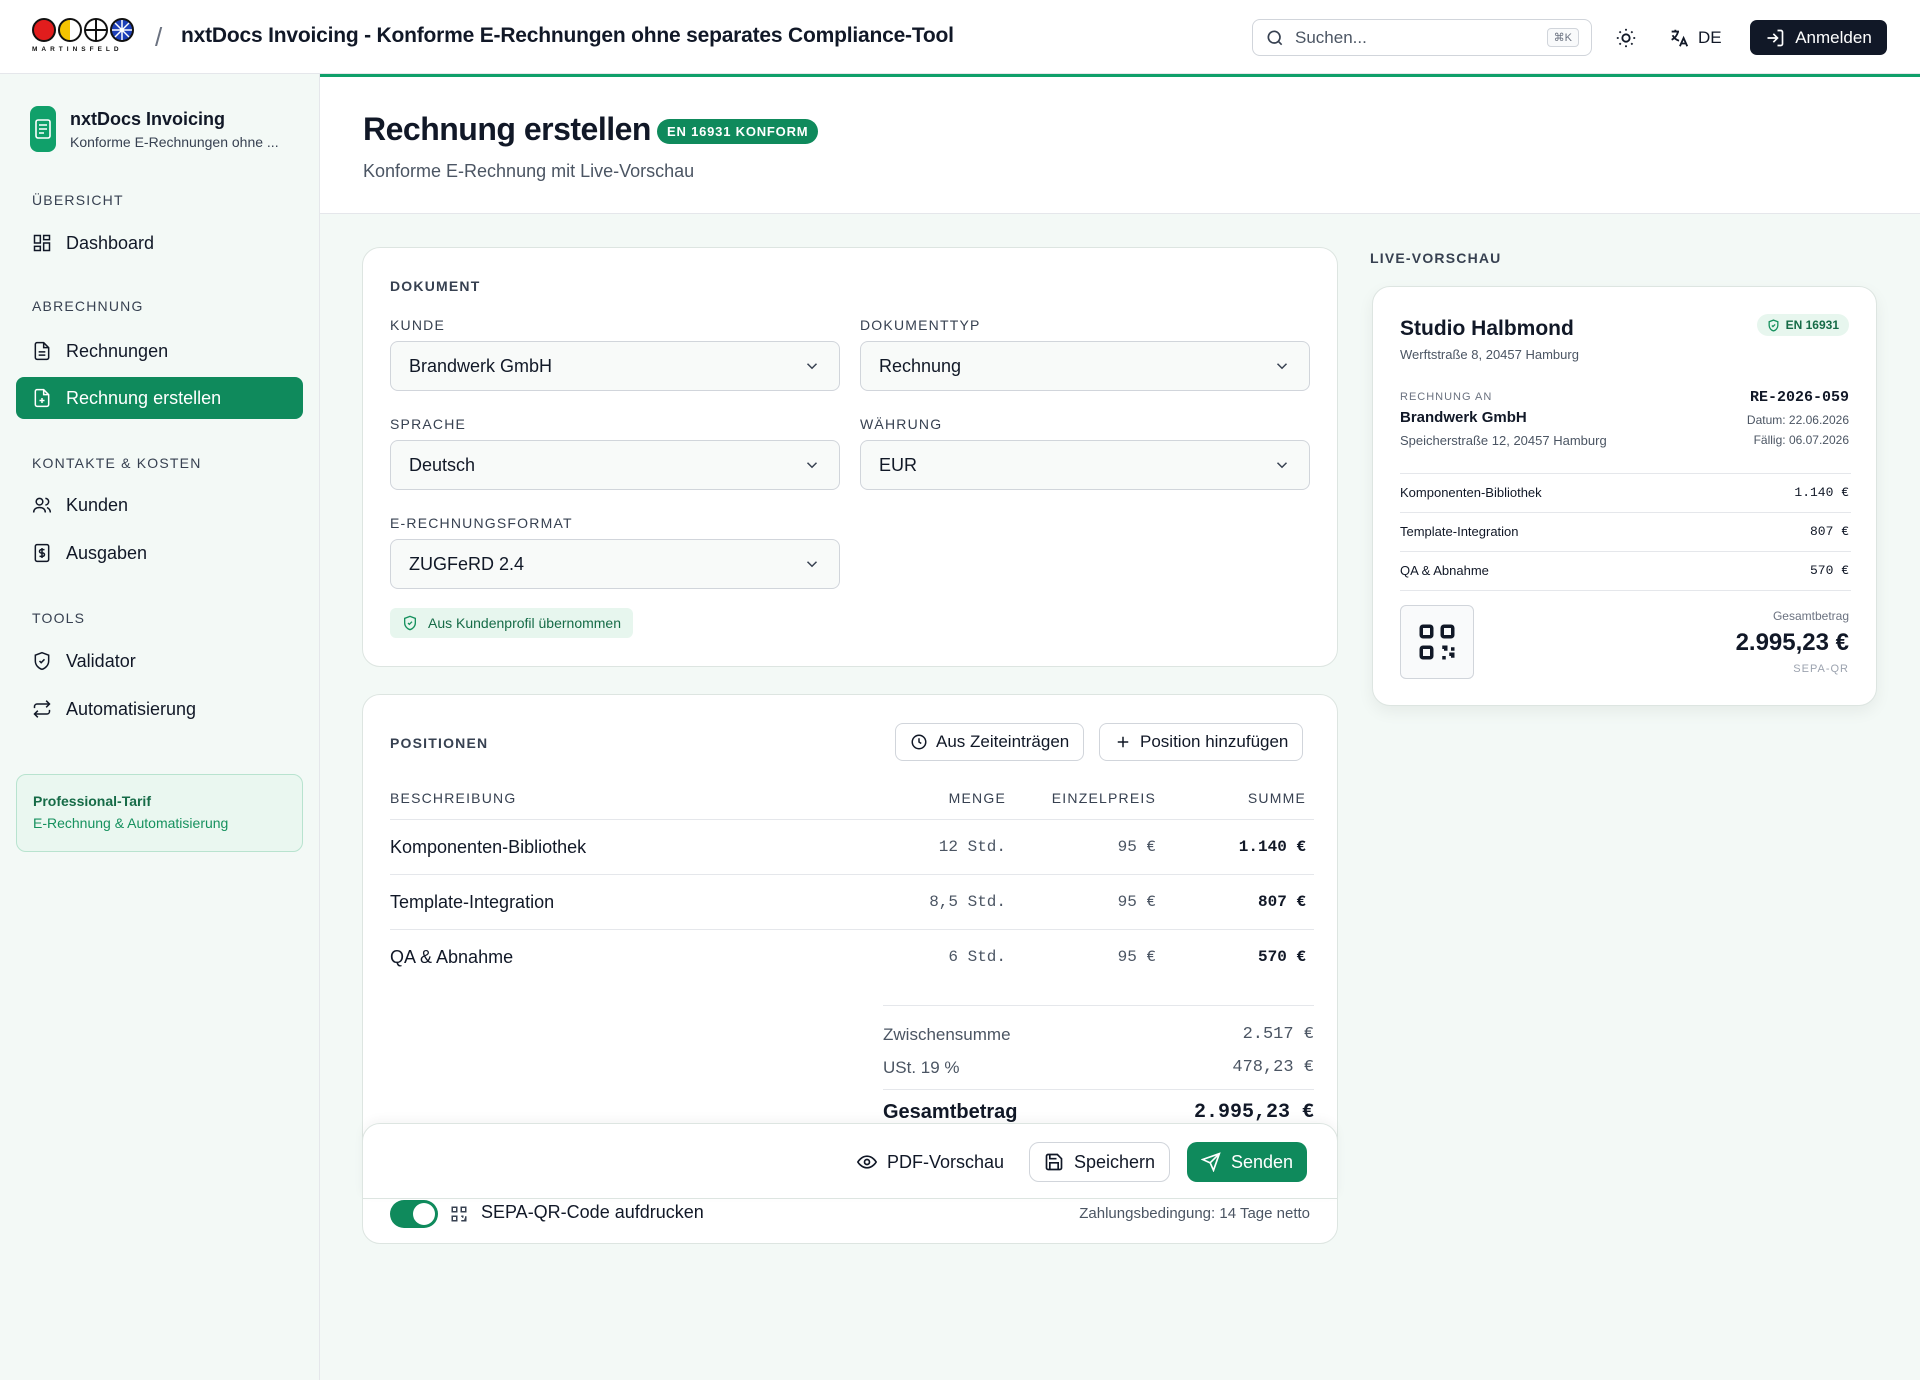 This screenshot has width=1920, height=1380. What do you see at coordinates (414, 1214) in the screenshot?
I see `sepa-qr-toggle` at bounding box center [414, 1214].